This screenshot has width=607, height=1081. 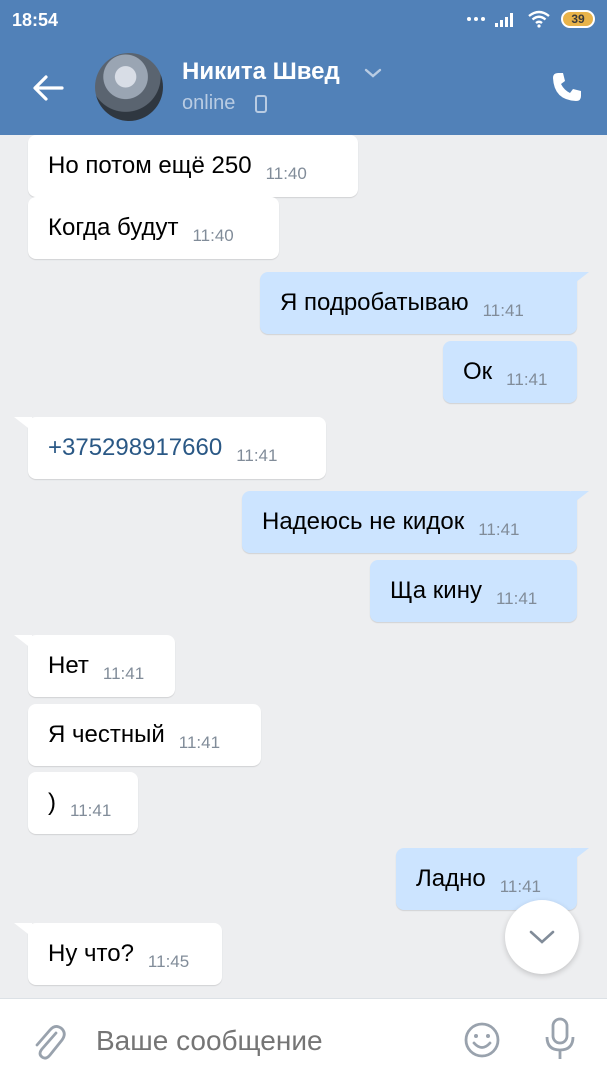 I want to click on message-time: 11:45, so click(x=168, y=961).